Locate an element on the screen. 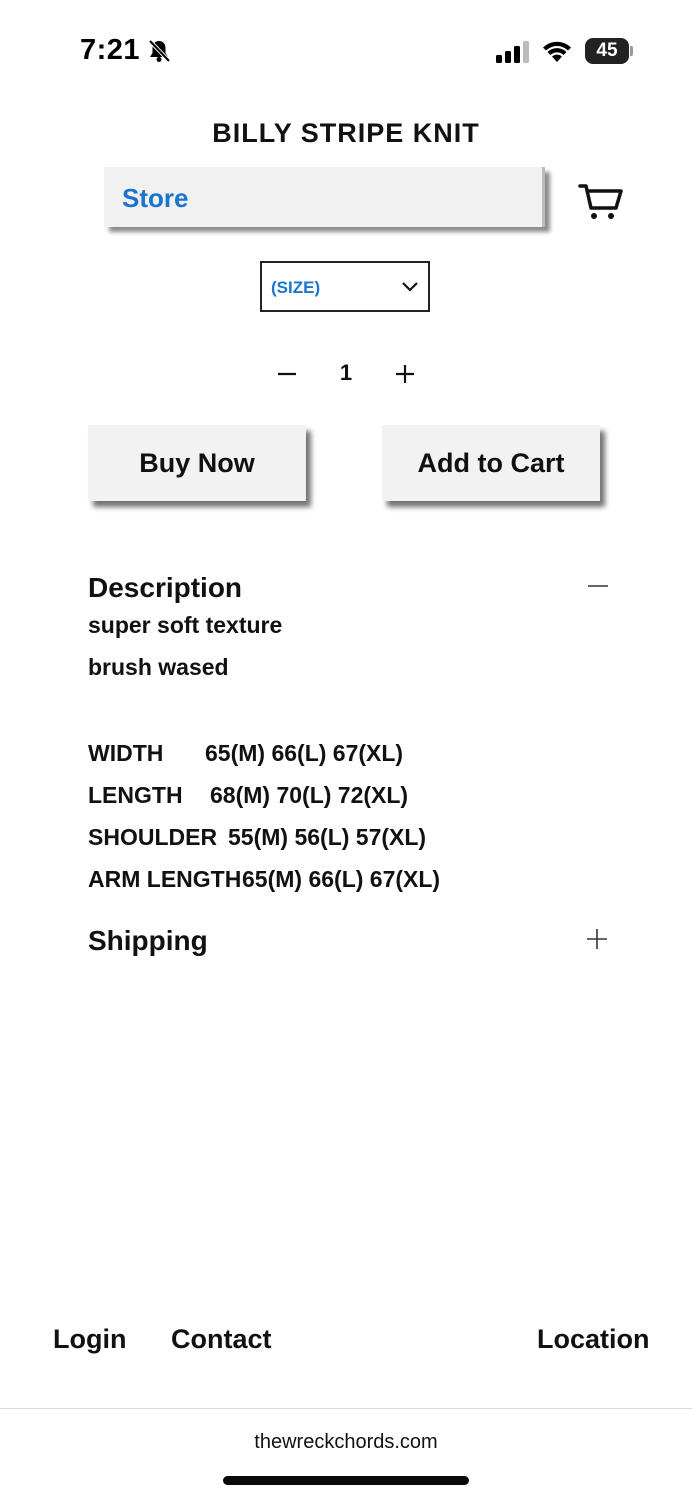  quantity-value: 1 is located at coordinates (346, 372).